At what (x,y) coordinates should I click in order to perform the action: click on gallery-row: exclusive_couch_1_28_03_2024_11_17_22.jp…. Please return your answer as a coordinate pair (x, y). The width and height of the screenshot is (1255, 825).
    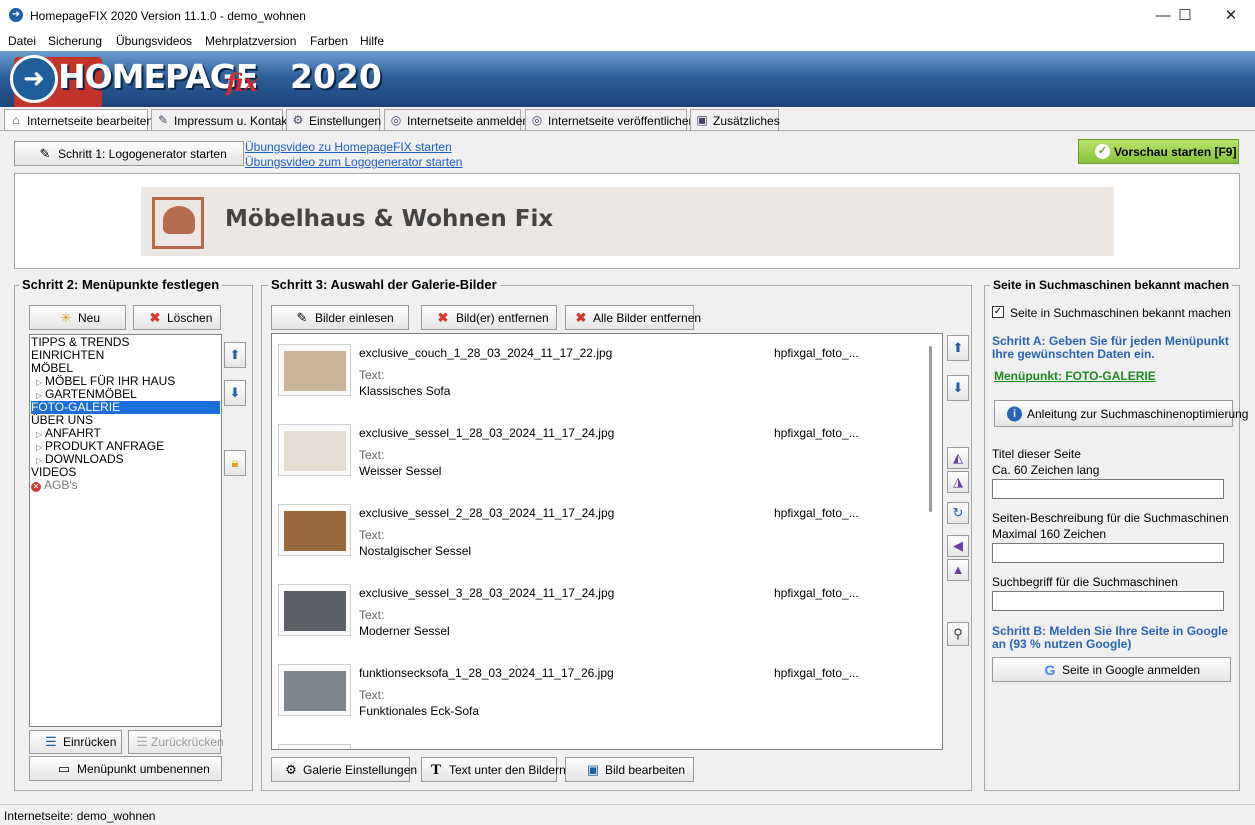
    Looking at the image, I should click on (602, 374).